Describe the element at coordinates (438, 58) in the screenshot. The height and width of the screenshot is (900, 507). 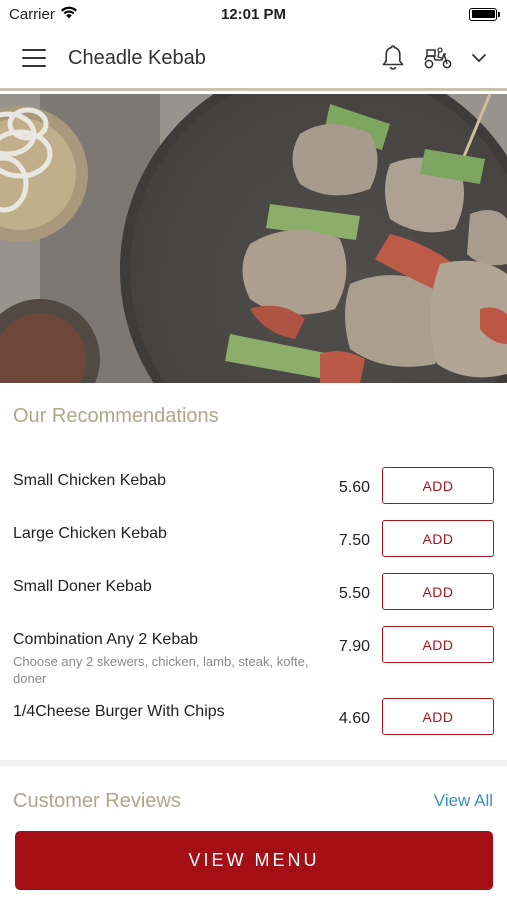
I see `scooter-icon` at that location.